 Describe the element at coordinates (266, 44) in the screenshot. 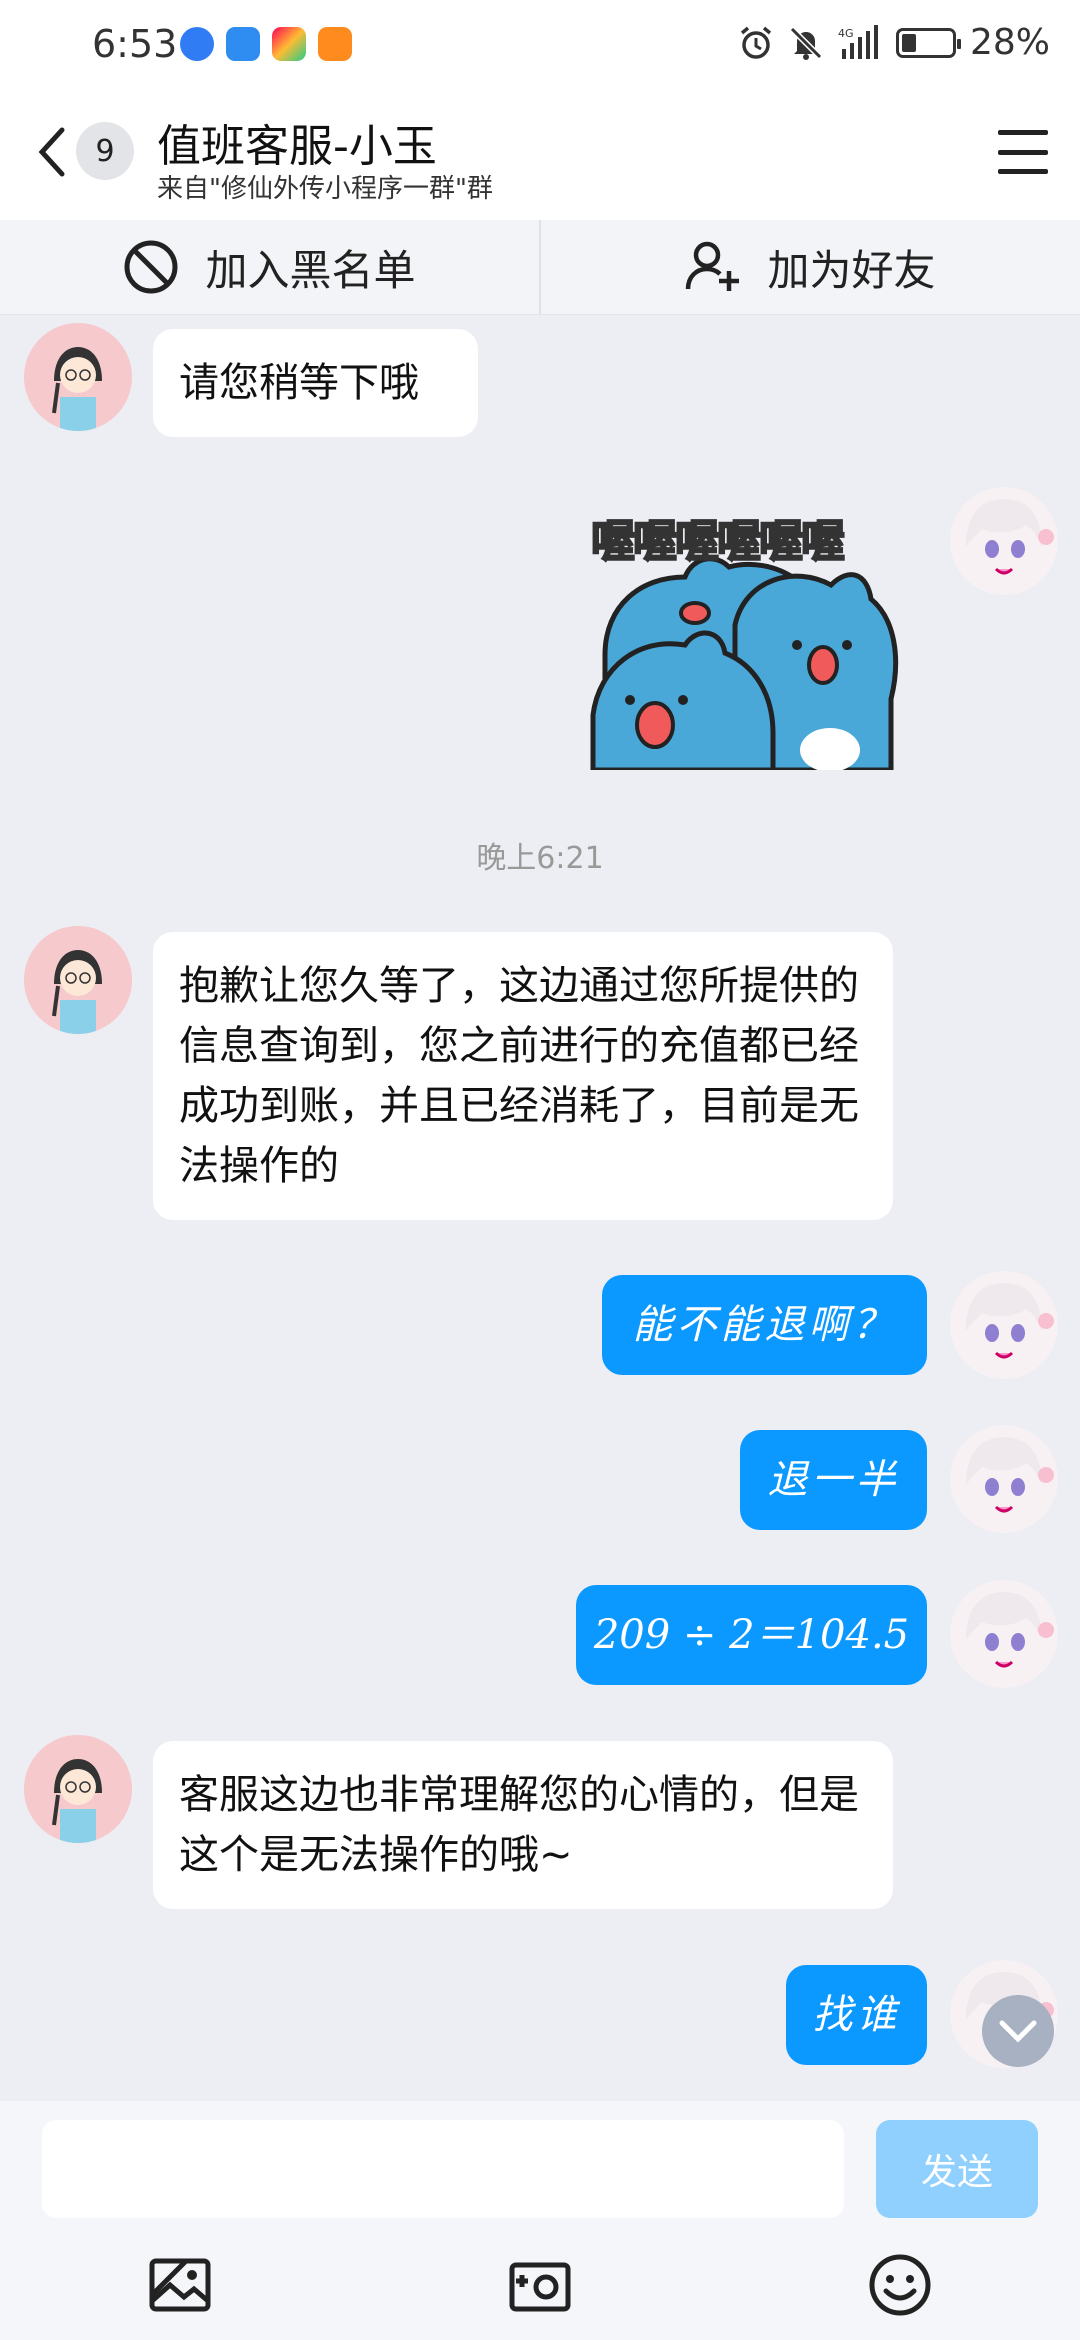

I see `notification-icons` at that location.